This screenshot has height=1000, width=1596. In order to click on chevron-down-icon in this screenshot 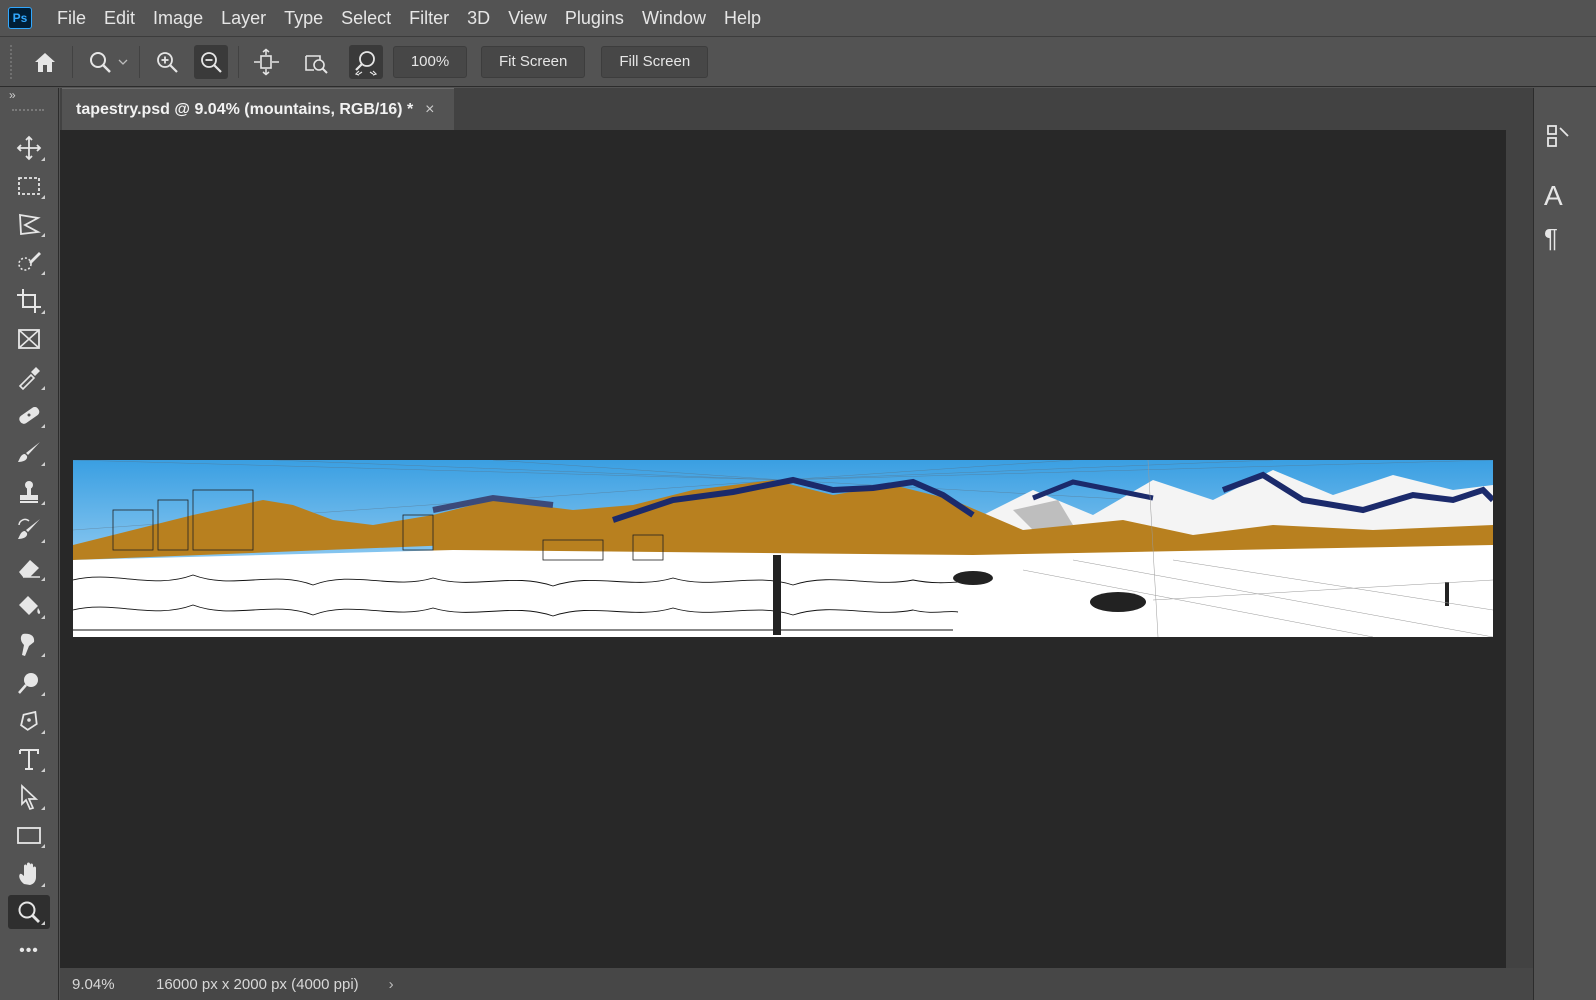, I will do `click(123, 62)`.